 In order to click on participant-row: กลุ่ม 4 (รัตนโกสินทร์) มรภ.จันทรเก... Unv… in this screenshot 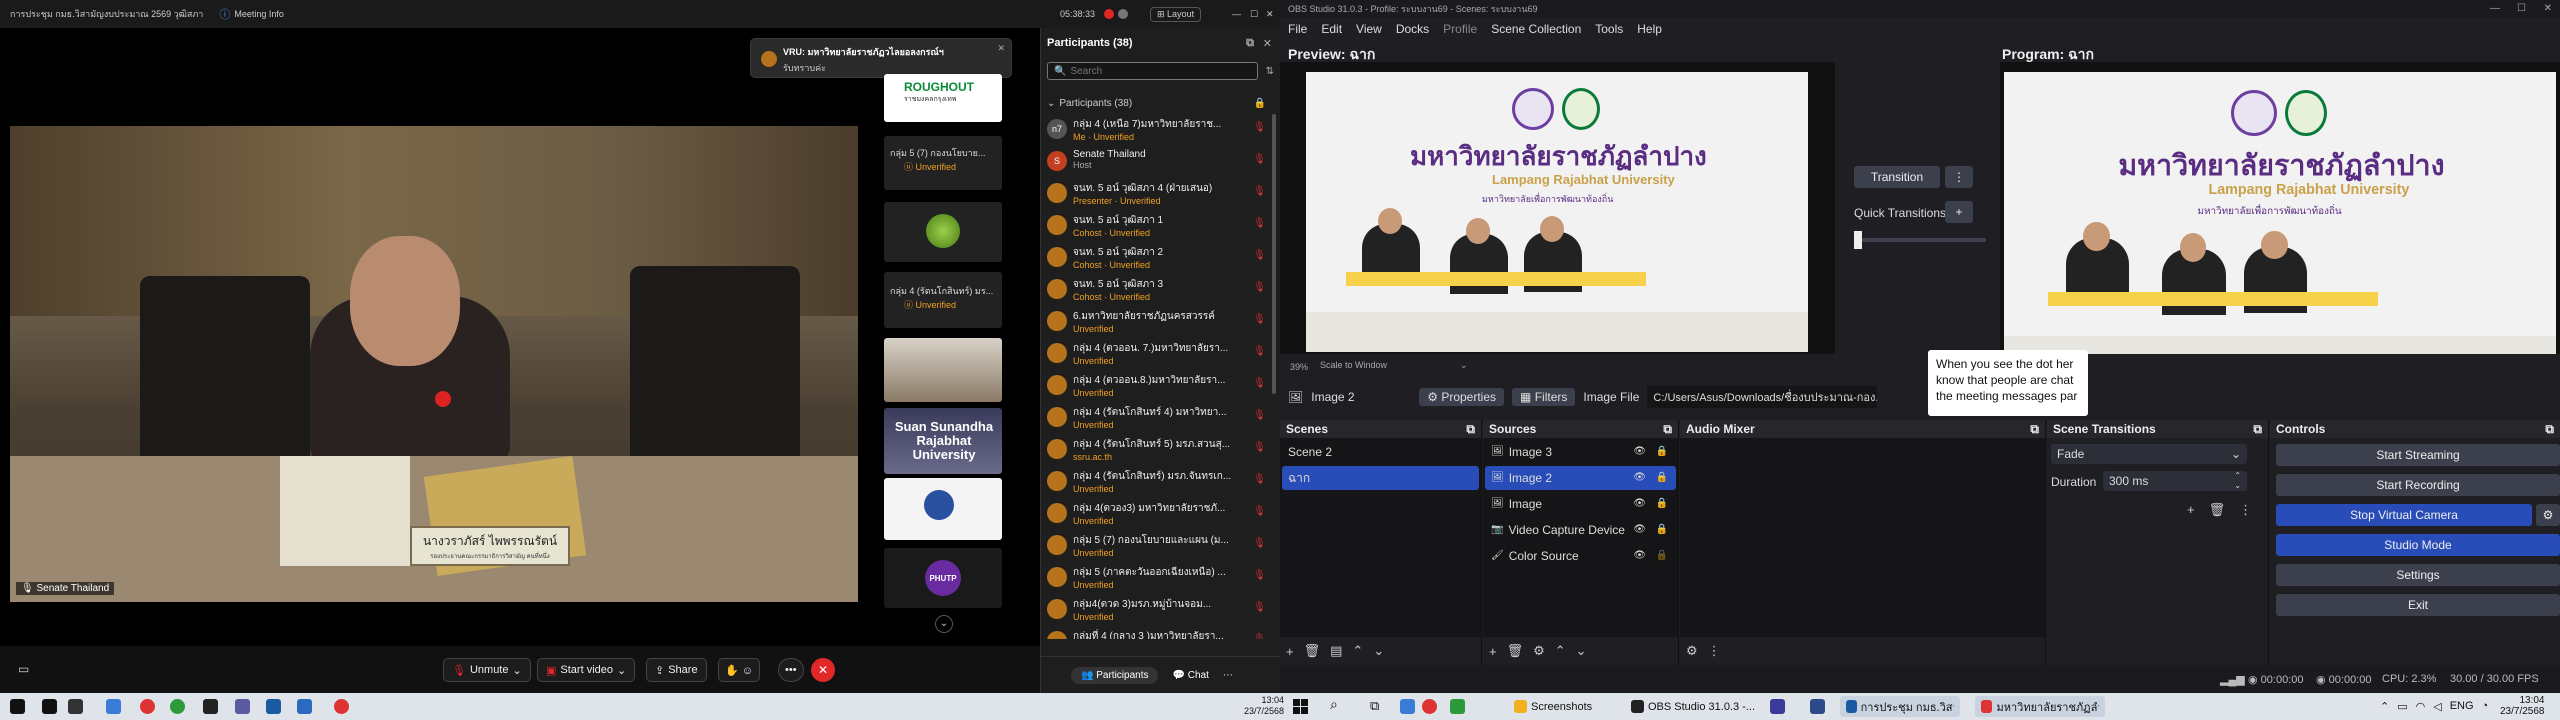, I will do `click(1160, 482)`.